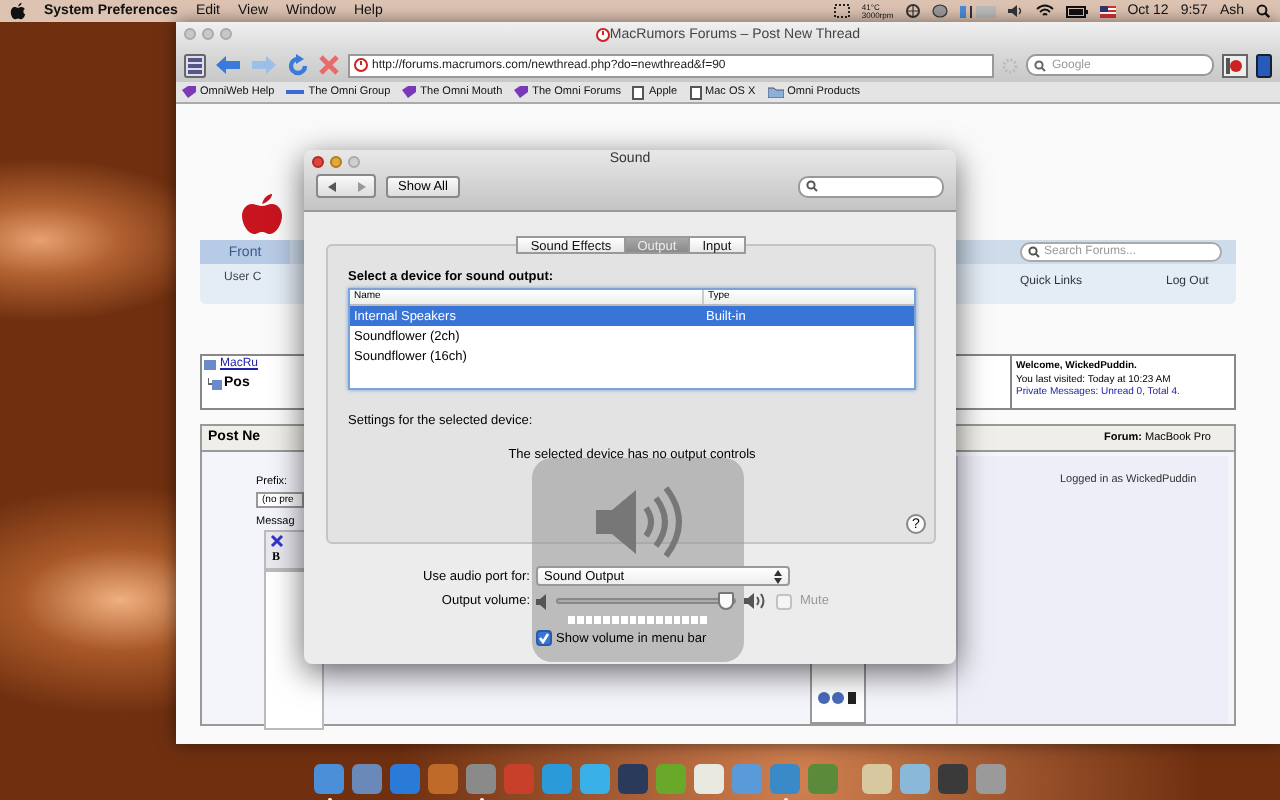  I want to click on speaker-quiet-icon, so click(542, 601).